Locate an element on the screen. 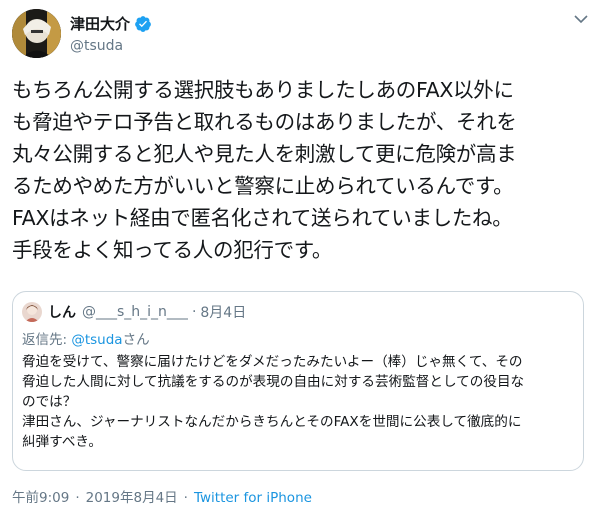 The image size is (598, 518). reply-mention-link: @tsuda is located at coordinates (96, 340).